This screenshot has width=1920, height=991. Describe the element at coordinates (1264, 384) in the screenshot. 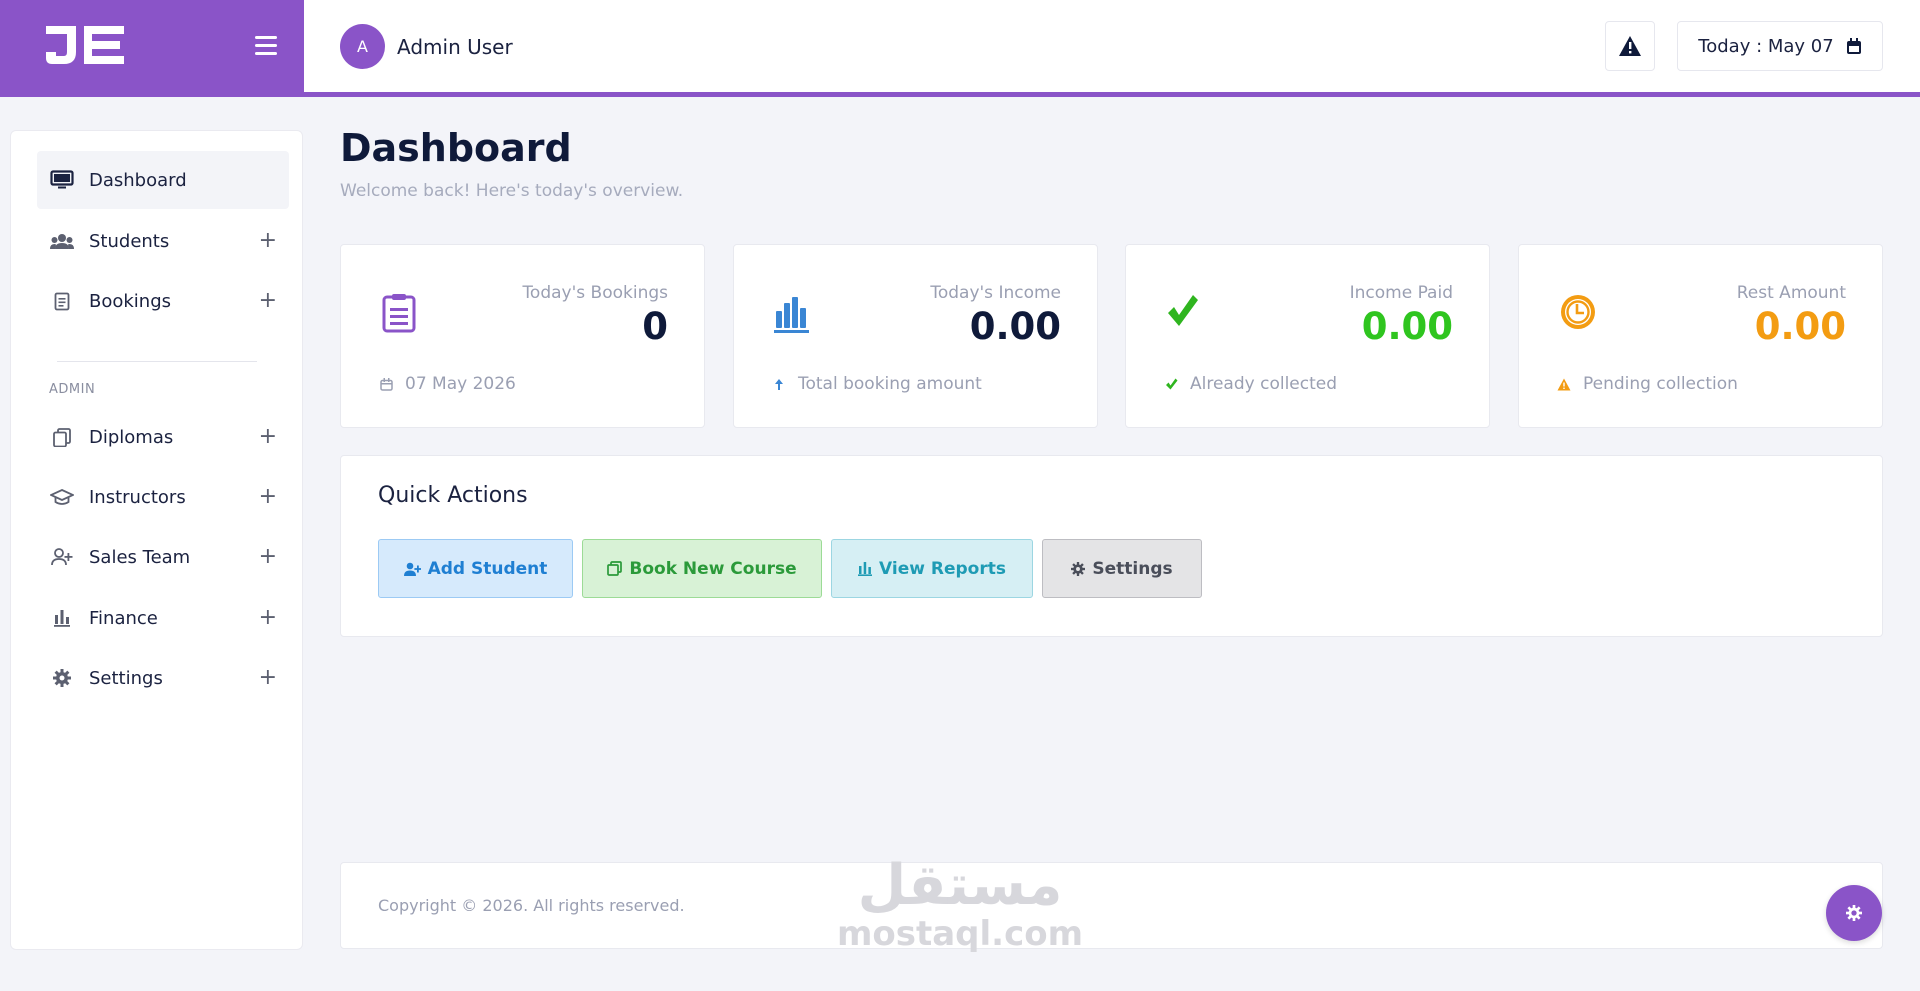

I see `stat-footer-text: Already collected` at that location.